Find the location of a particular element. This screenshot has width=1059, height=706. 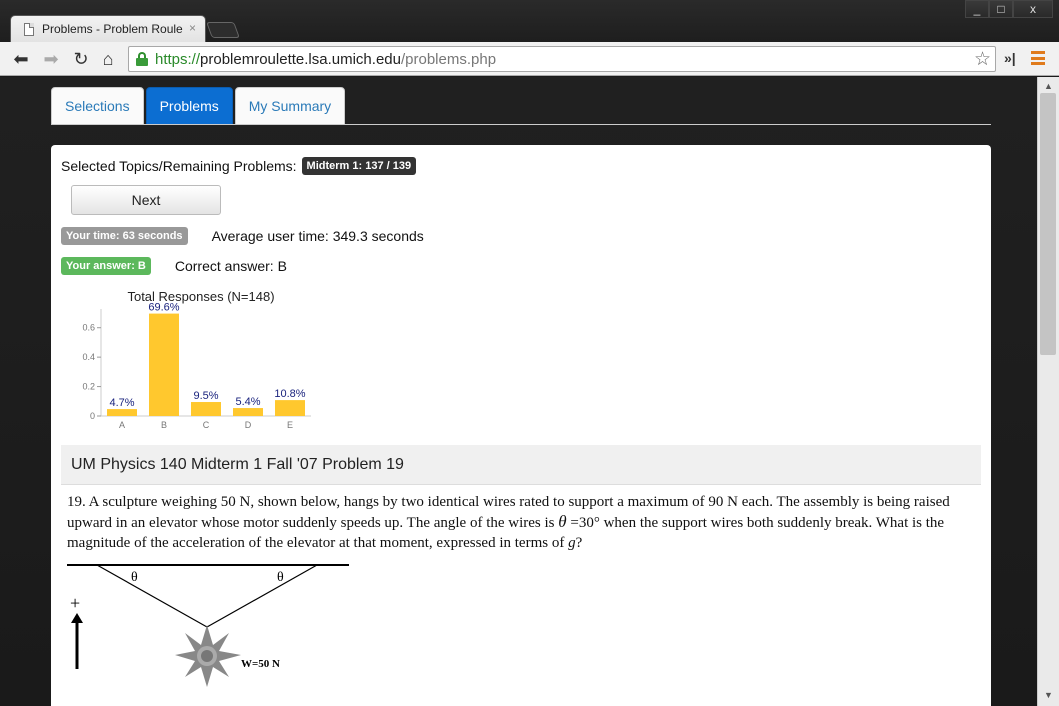

weight-label: W=50 N is located at coordinates (260, 664).